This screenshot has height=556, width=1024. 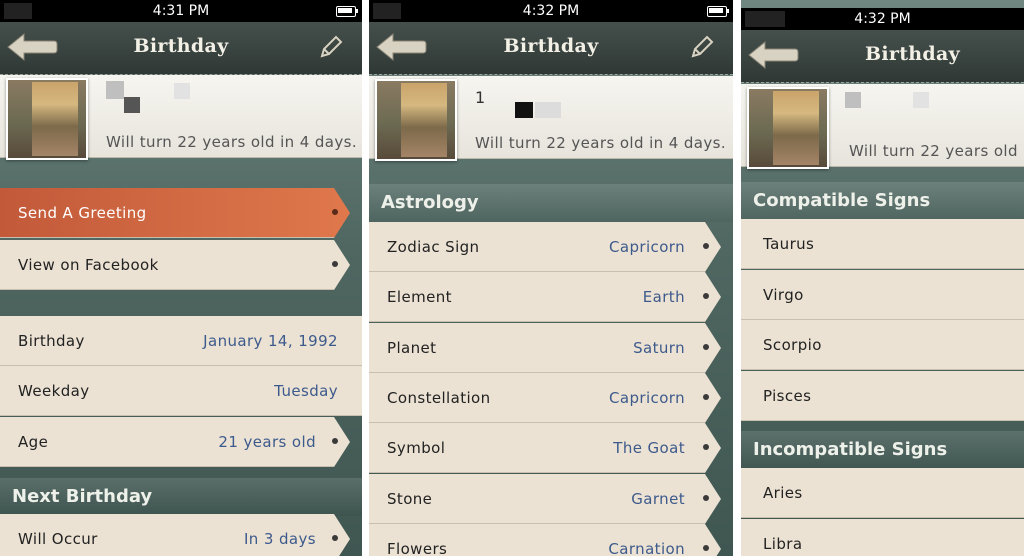 I want to click on compatible-sign-row-label: Scorpio, so click(x=792, y=344).